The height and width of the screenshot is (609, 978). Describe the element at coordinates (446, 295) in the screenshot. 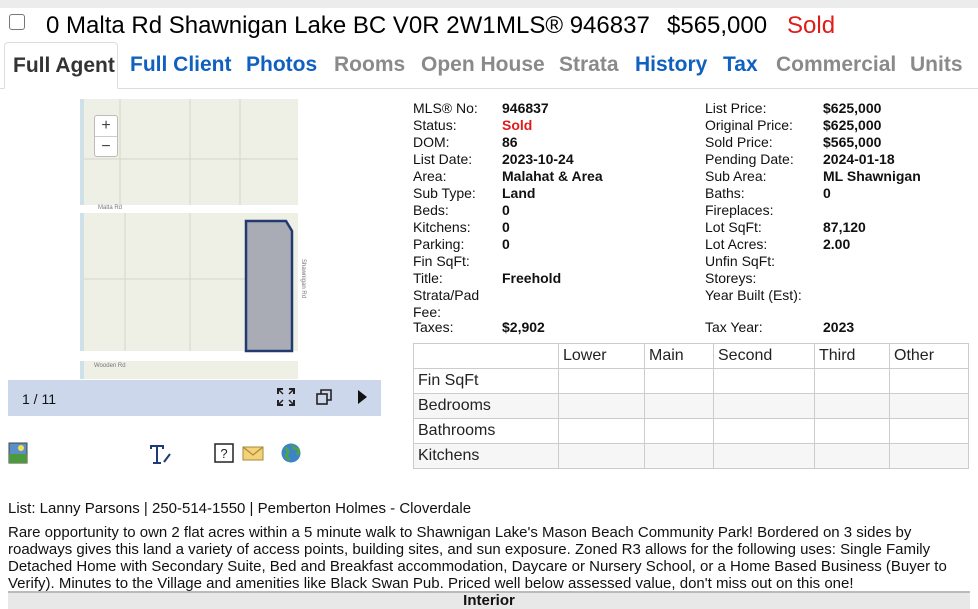

I see `fact-label: Strata/Pad` at that location.